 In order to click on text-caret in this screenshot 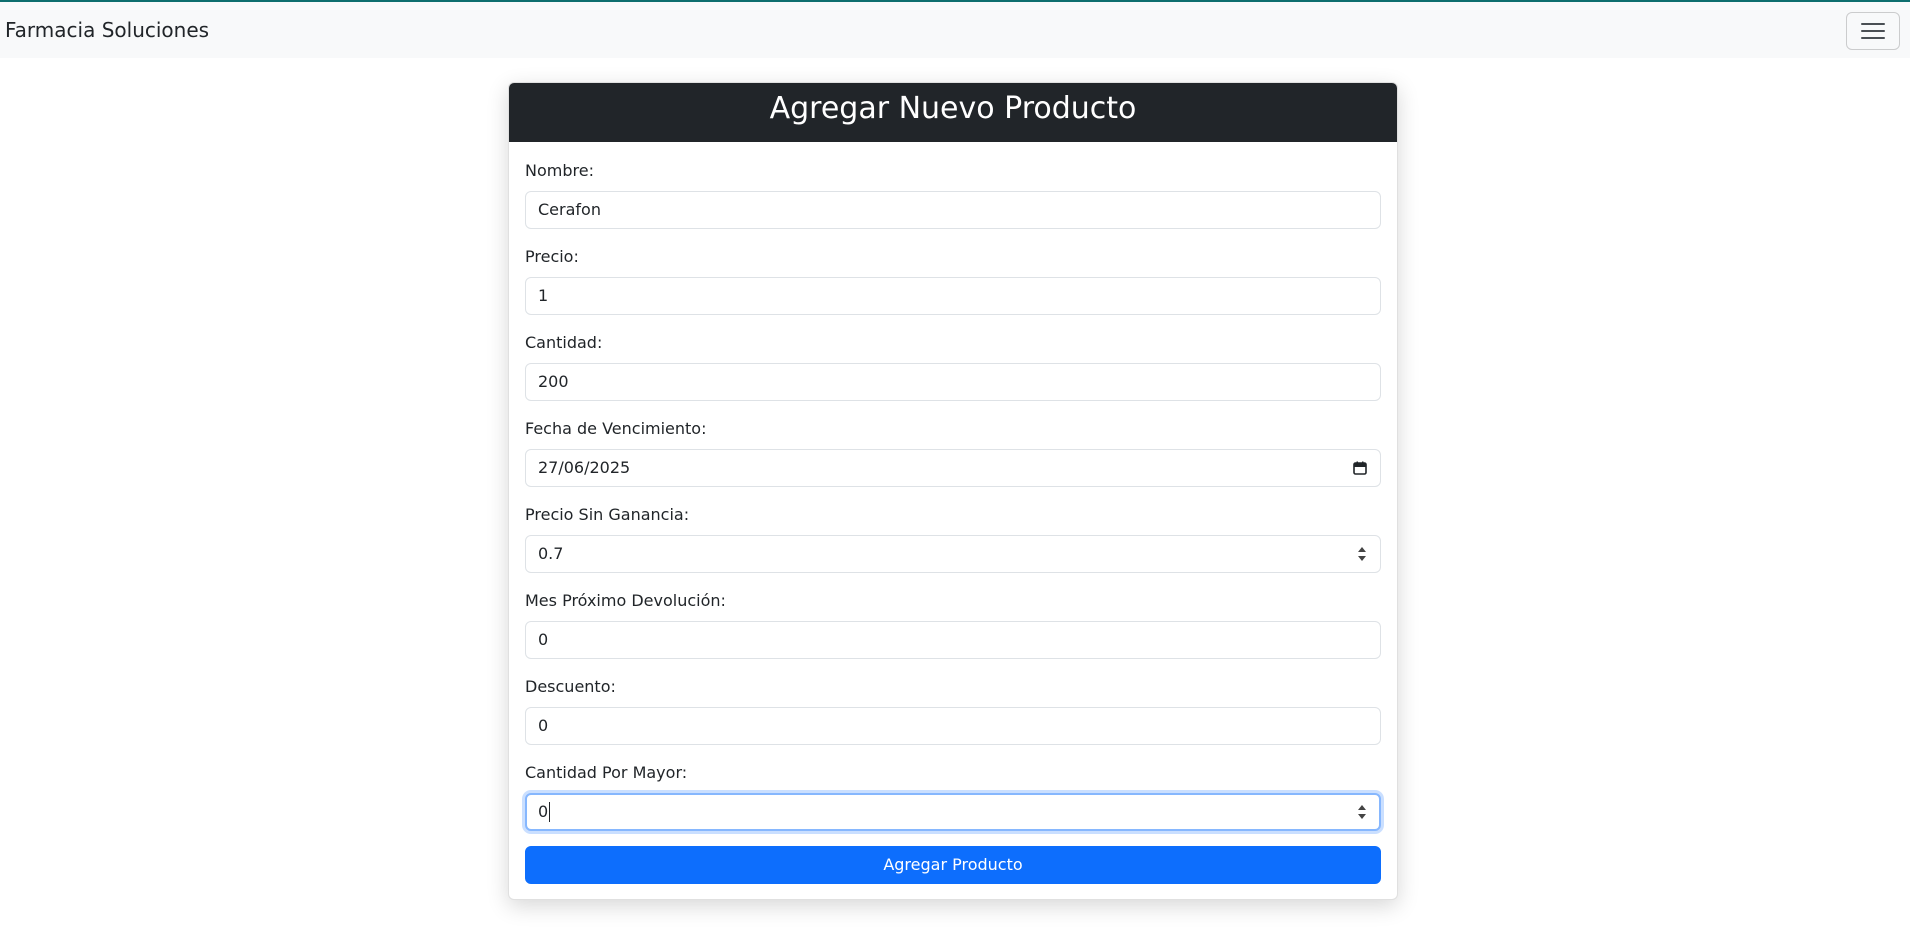, I will do `click(550, 811)`.